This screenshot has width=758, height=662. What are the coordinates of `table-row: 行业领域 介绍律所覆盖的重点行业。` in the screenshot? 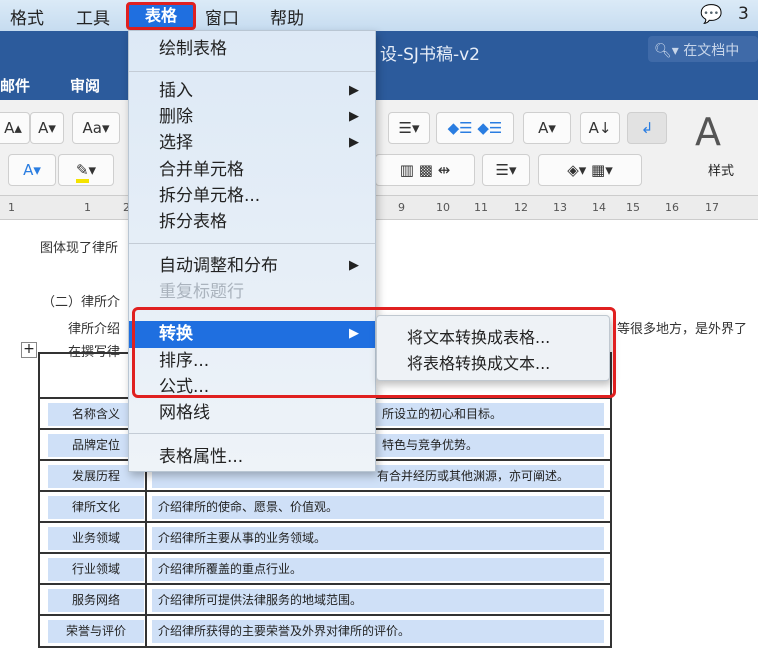 It's located at (325, 567).